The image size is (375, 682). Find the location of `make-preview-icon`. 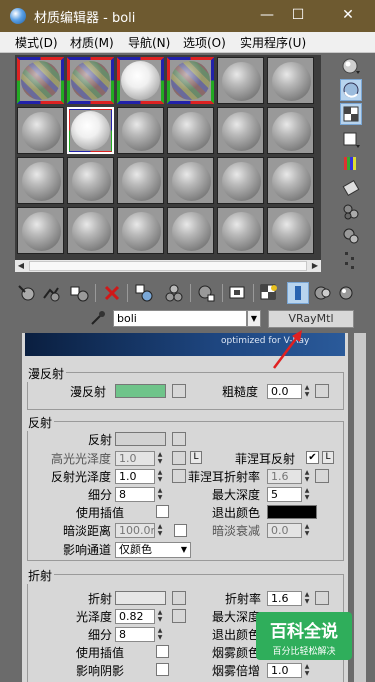

make-preview-icon is located at coordinates (351, 188).